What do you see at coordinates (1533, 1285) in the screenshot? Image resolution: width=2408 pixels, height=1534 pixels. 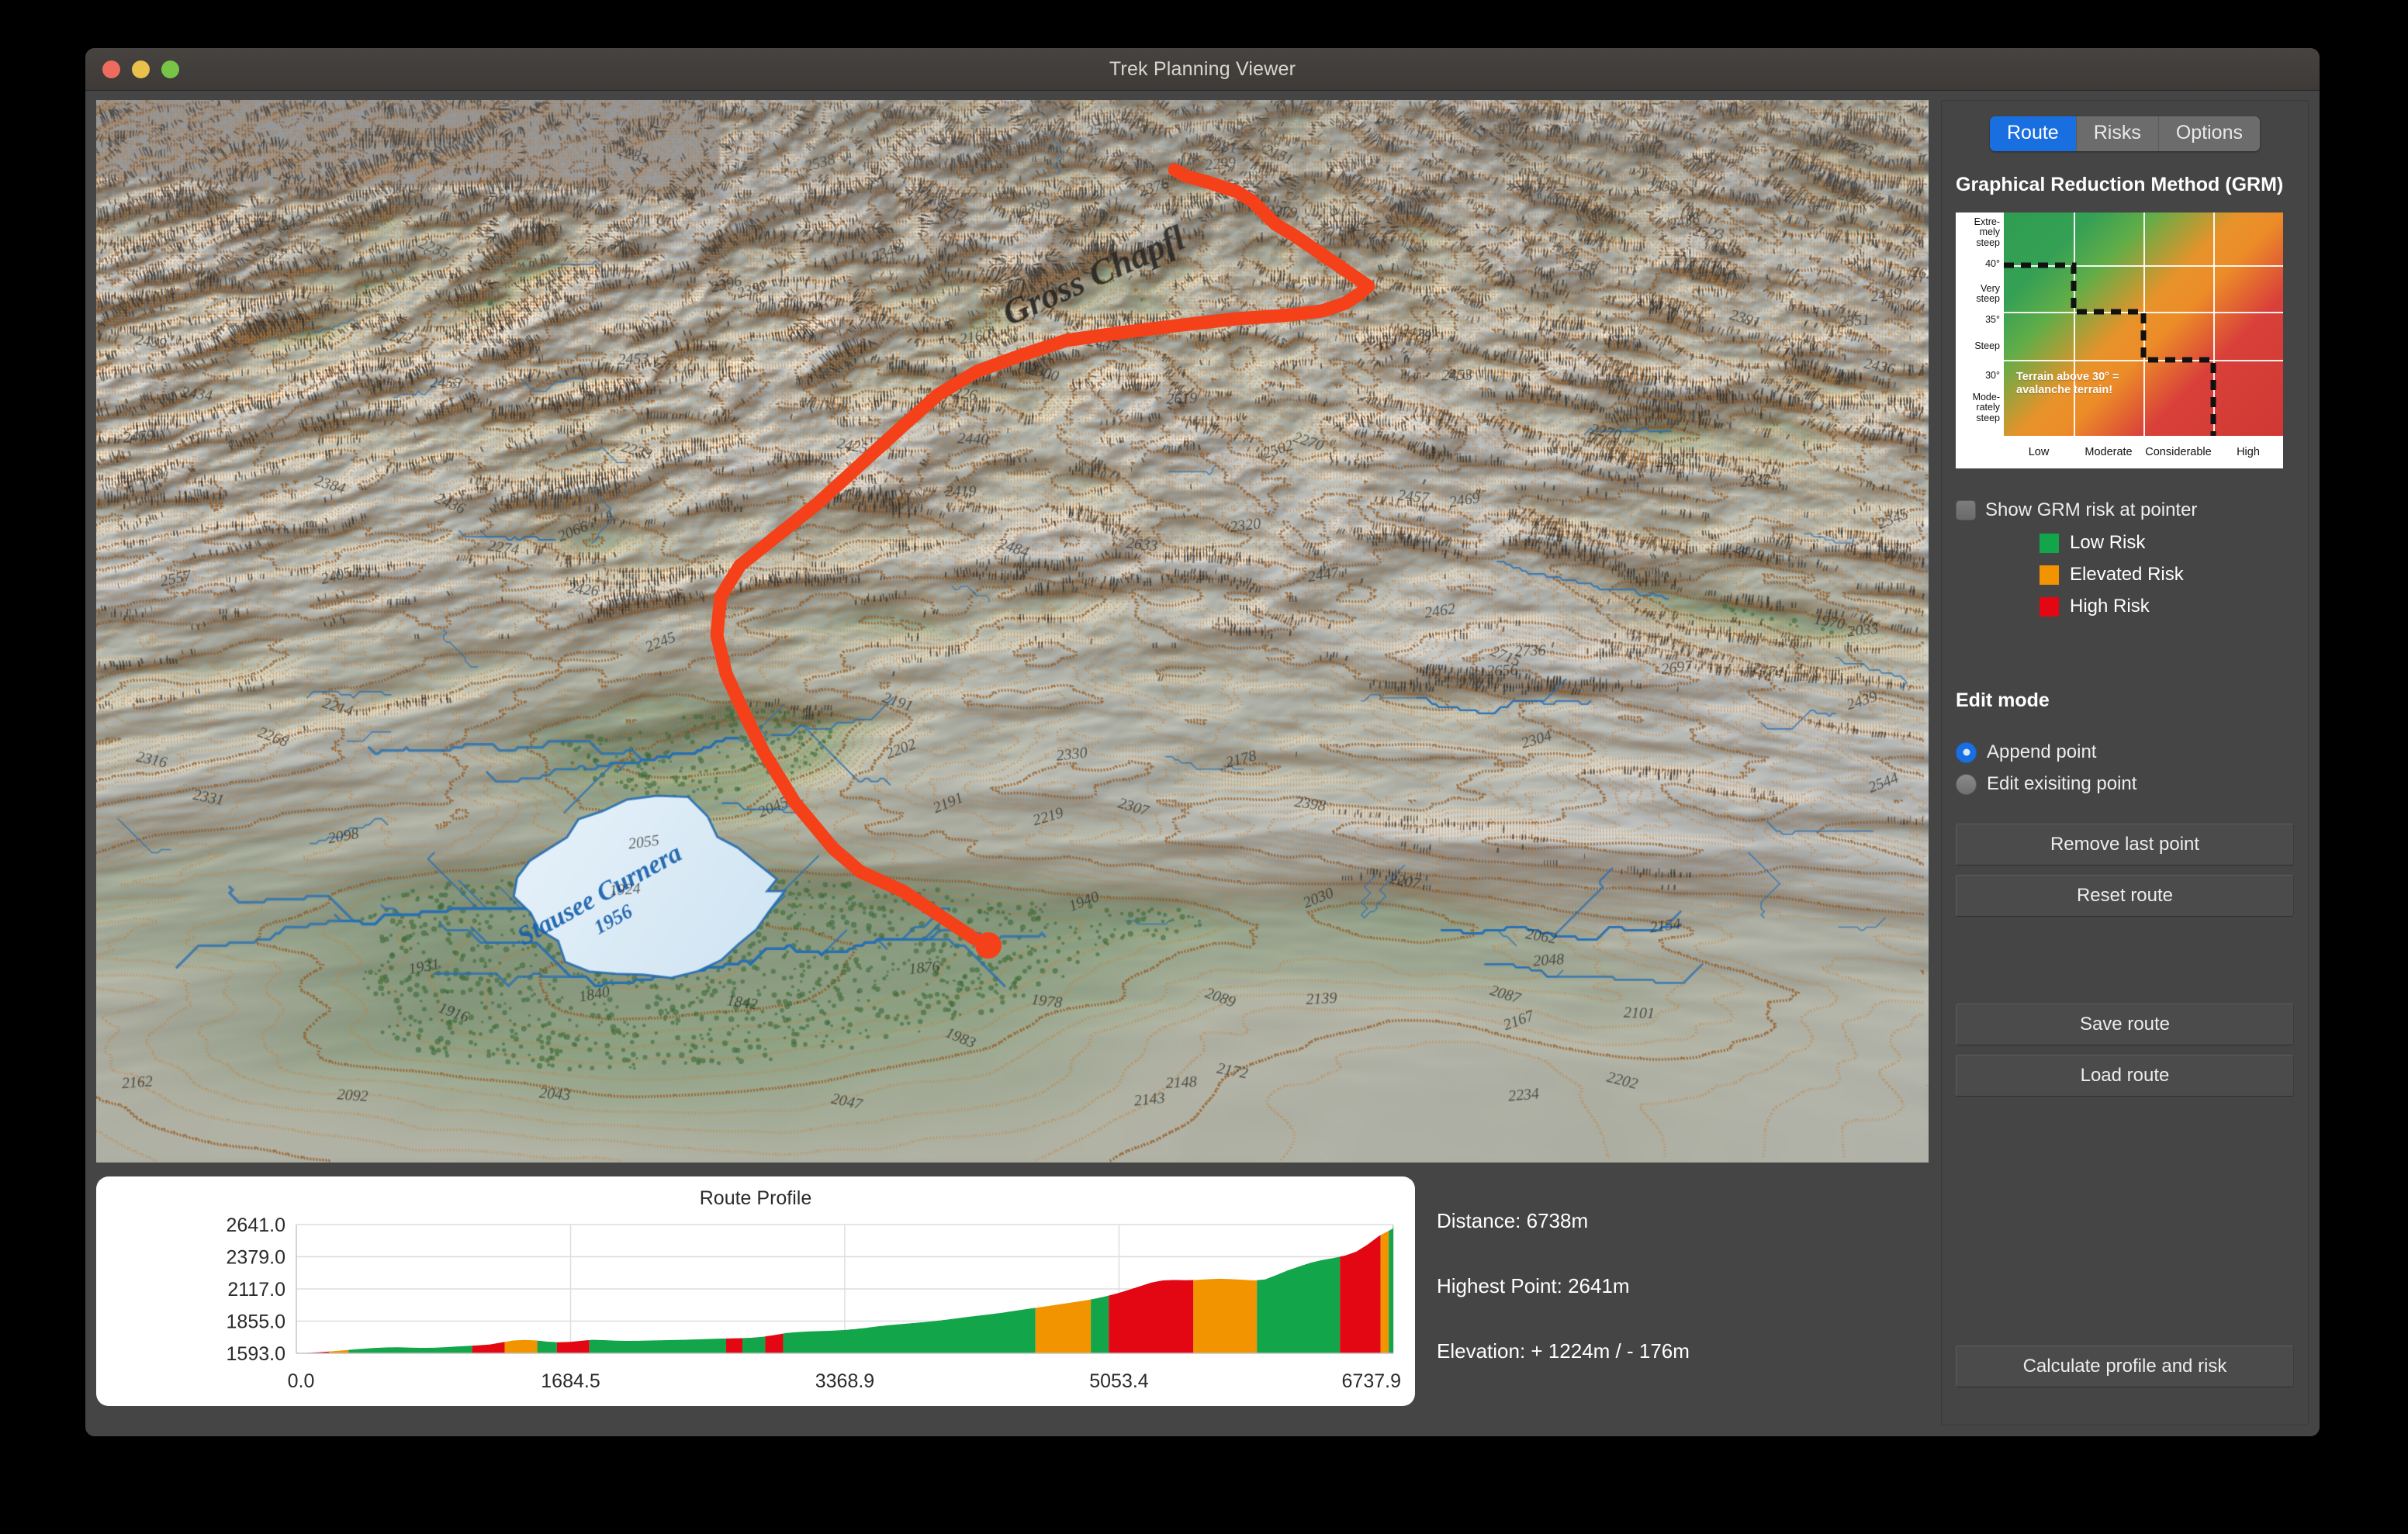 I see `stat-highest-point: Highest Point: 2641m` at bounding box center [1533, 1285].